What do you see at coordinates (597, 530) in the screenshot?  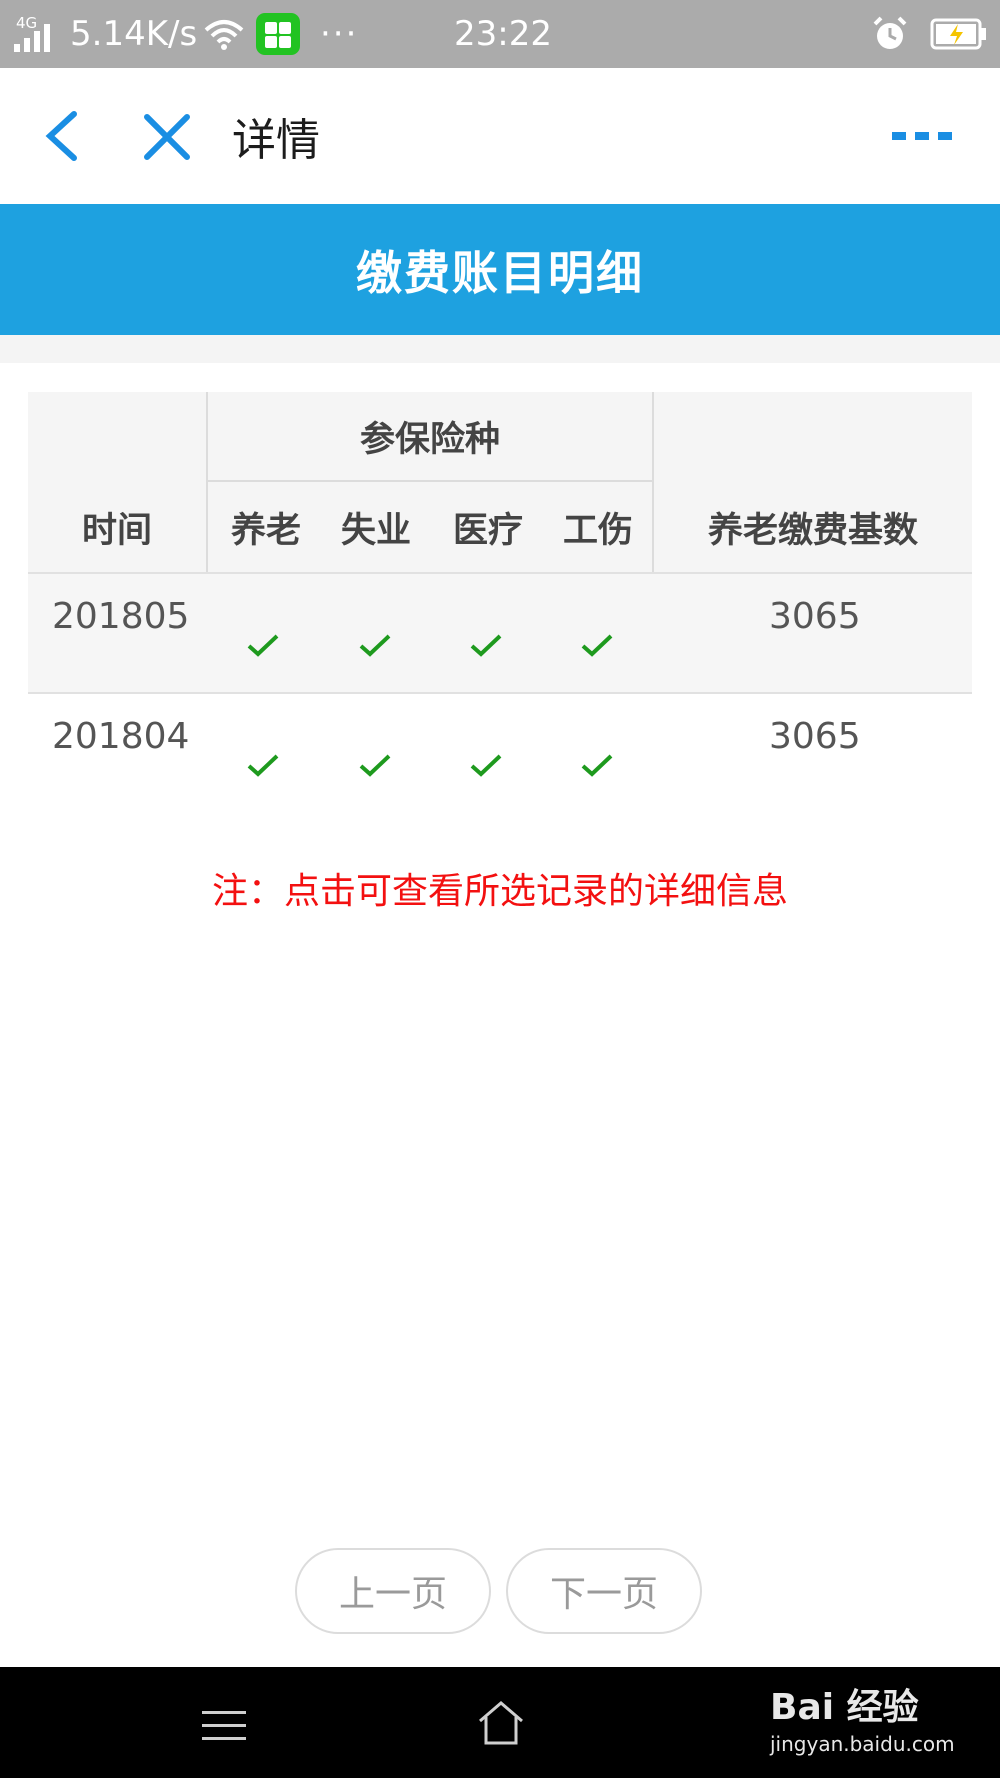 I see `header-type-injury: 工伤` at bounding box center [597, 530].